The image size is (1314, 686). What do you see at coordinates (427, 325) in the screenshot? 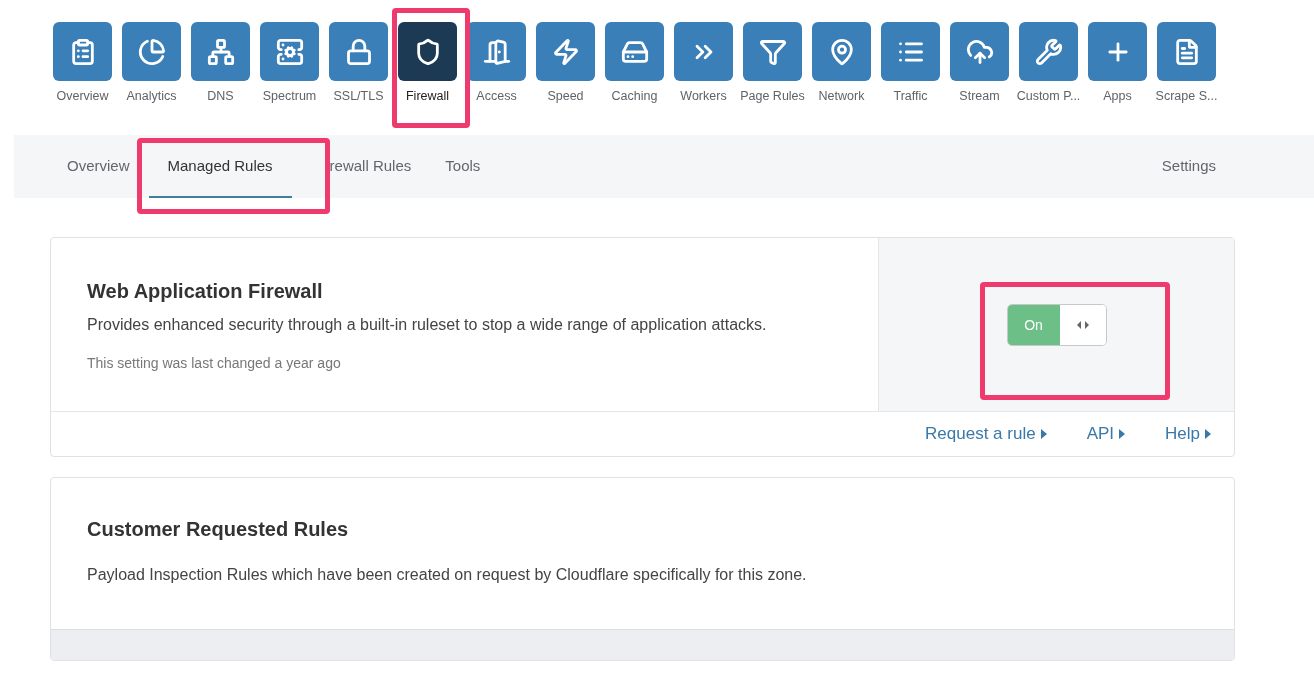
I see `card-description: Provides enhanced security through a built-in ruleset to stop a wide range of application attacks.` at bounding box center [427, 325].